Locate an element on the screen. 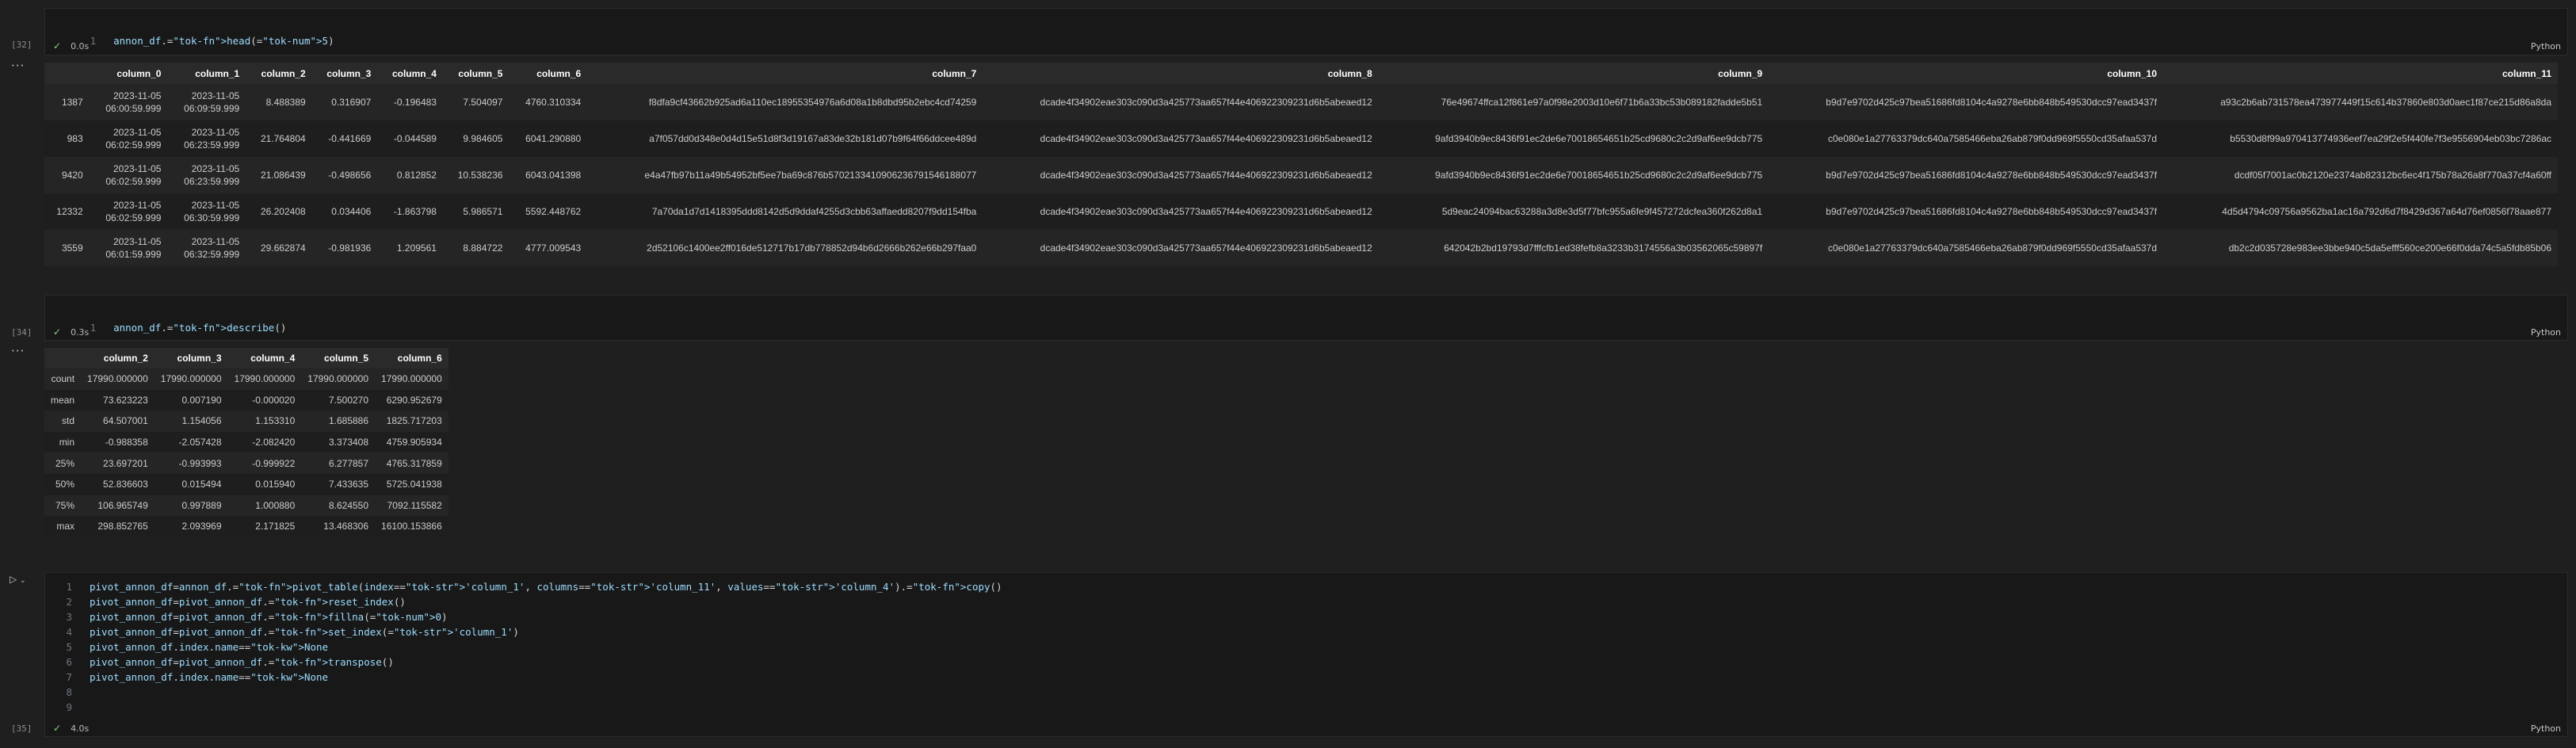 Image resolution: width=2576 pixels, height=748 pixels. table-cell: 8.488389 is located at coordinates (285, 102).